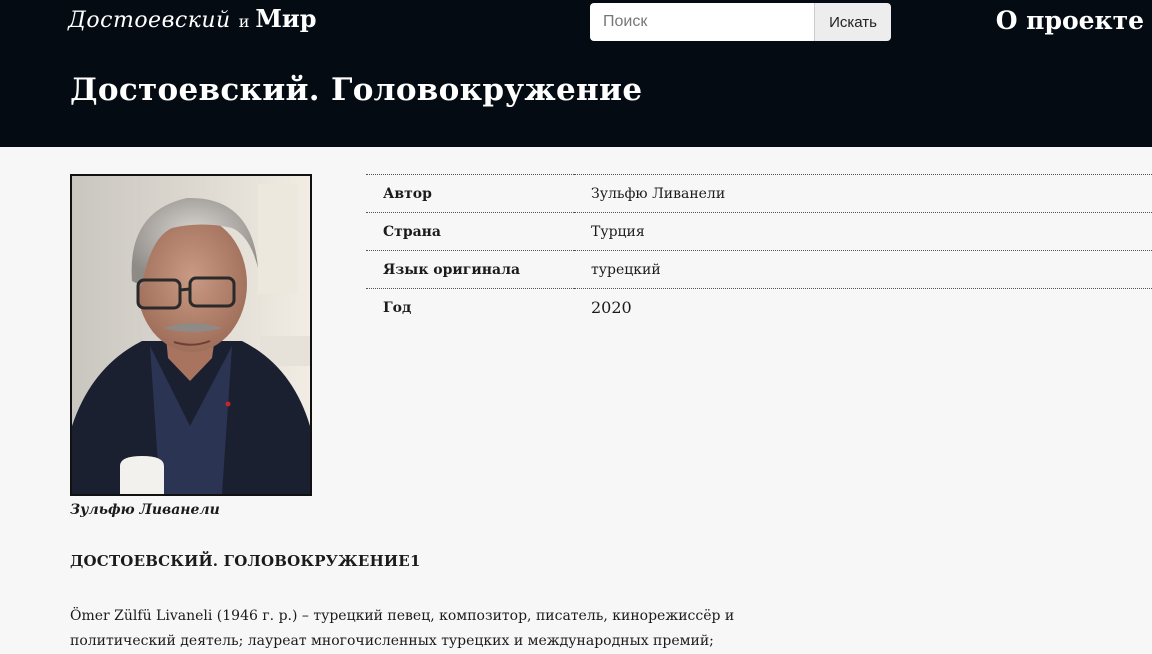 The image size is (1152, 654). What do you see at coordinates (852, 22) in the screenshot?
I see `search-button: Искать` at bounding box center [852, 22].